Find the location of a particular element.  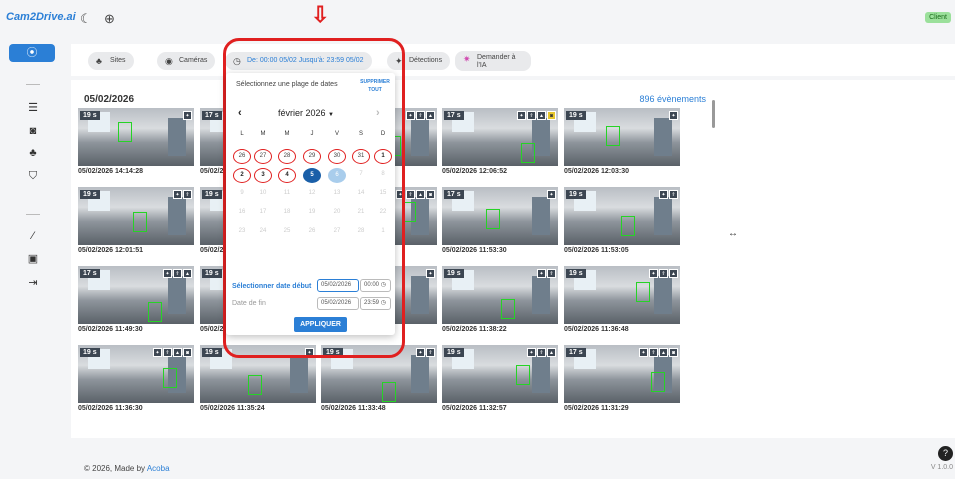

calendar-day: 4 is located at coordinates (287, 175).